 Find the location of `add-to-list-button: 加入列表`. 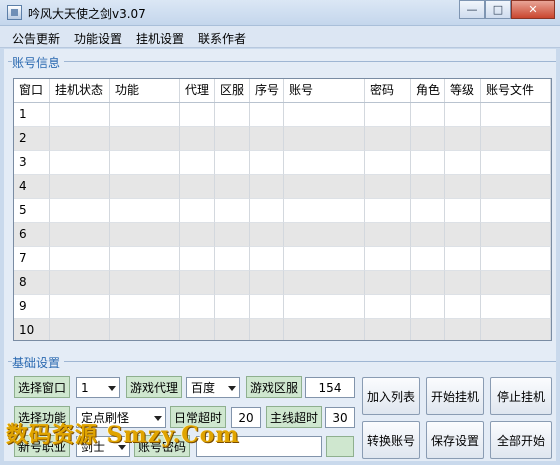

add-to-list-button: 加入列表 is located at coordinates (391, 396).